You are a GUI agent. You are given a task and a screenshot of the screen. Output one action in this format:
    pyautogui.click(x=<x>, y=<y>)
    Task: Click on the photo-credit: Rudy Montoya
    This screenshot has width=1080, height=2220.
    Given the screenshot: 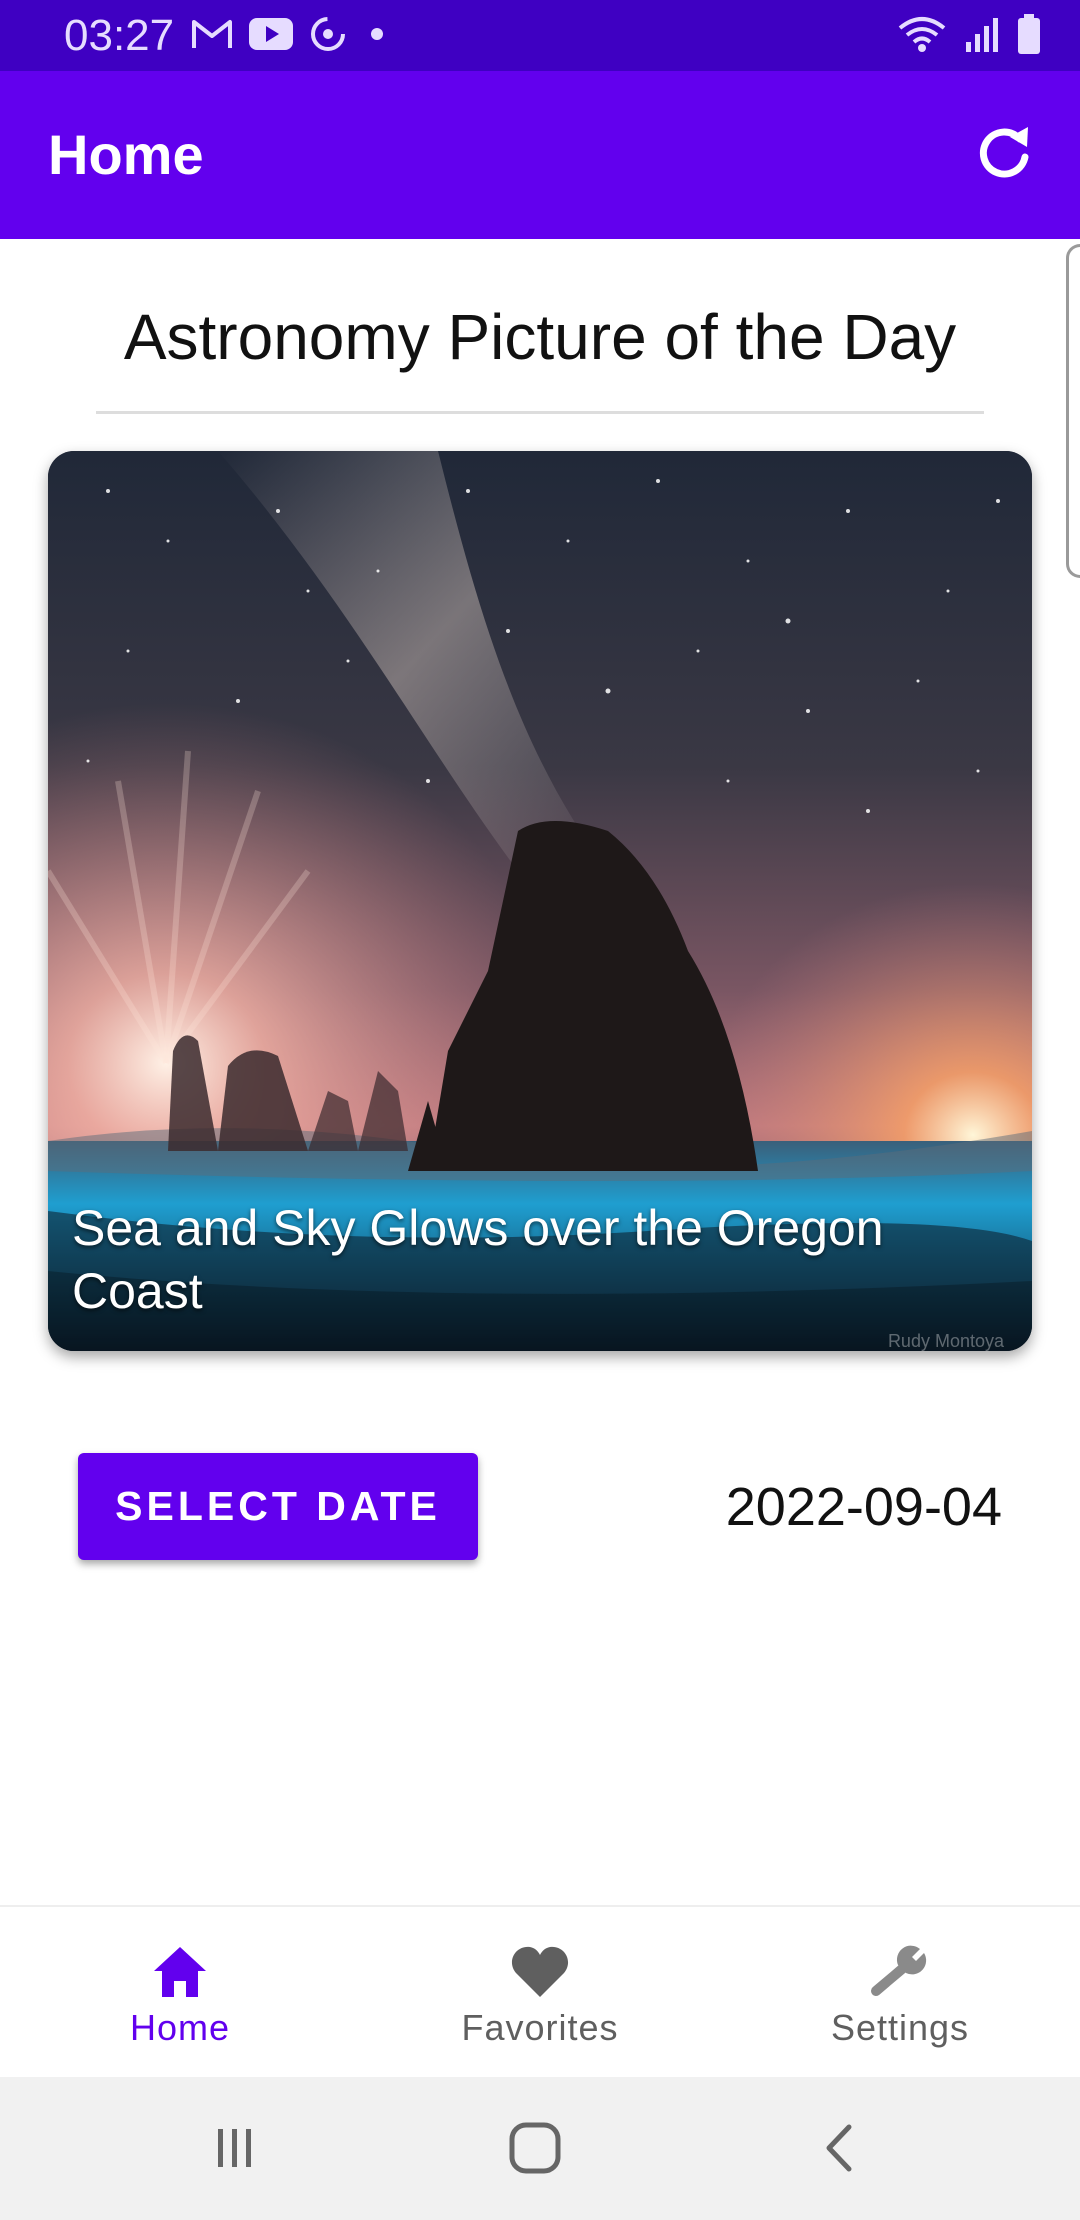 What is the action you would take?
    pyautogui.click(x=945, y=1341)
    